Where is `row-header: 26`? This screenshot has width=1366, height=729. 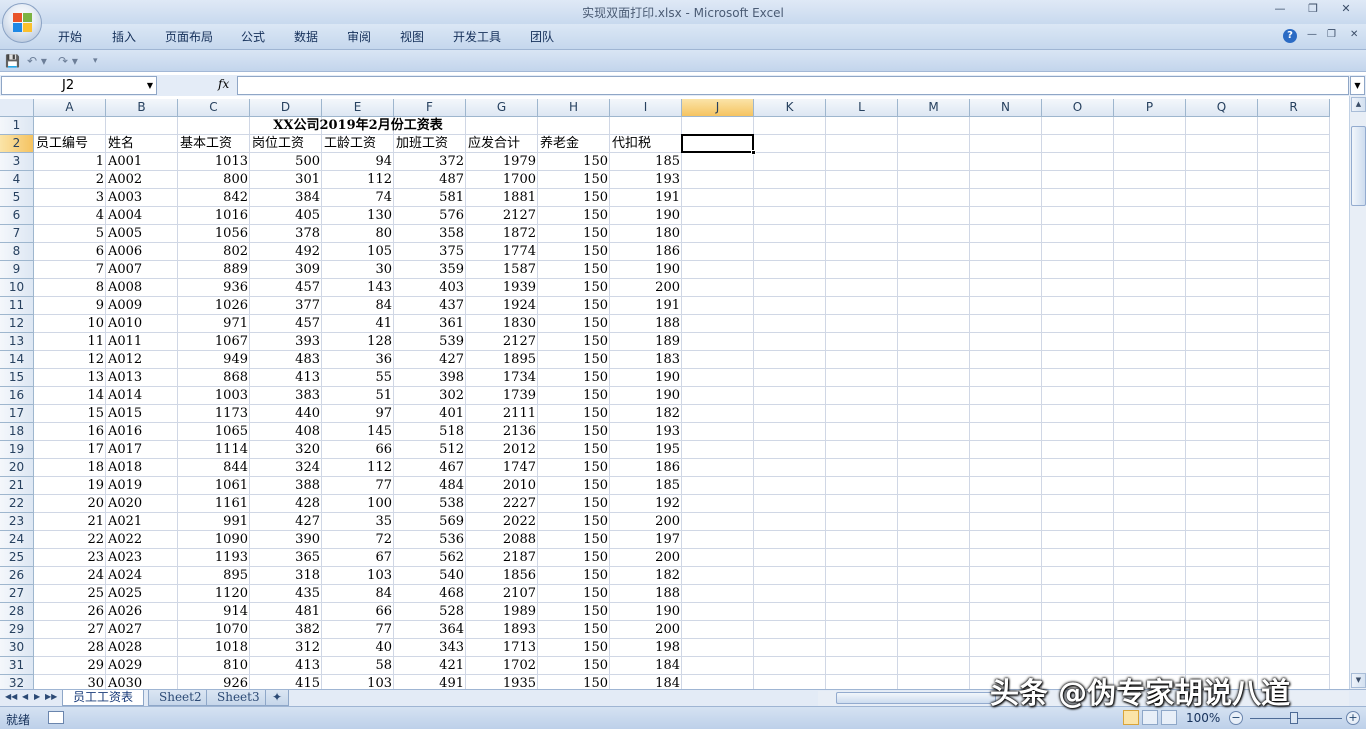
row-header: 26 is located at coordinates (17, 576).